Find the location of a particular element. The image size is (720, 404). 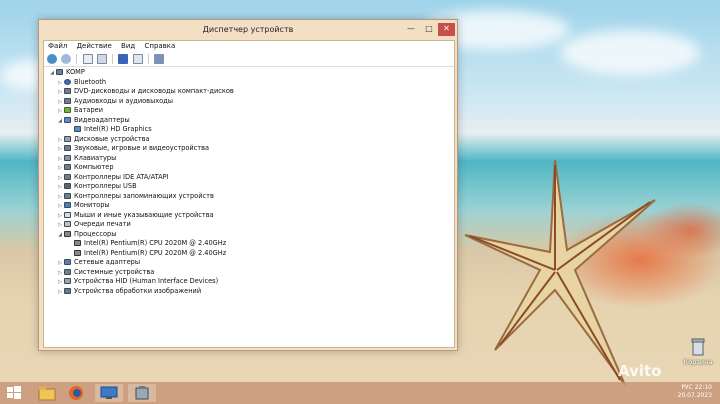

tree-item: ▷ Контроллеры USB is located at coordinates (248, 187).